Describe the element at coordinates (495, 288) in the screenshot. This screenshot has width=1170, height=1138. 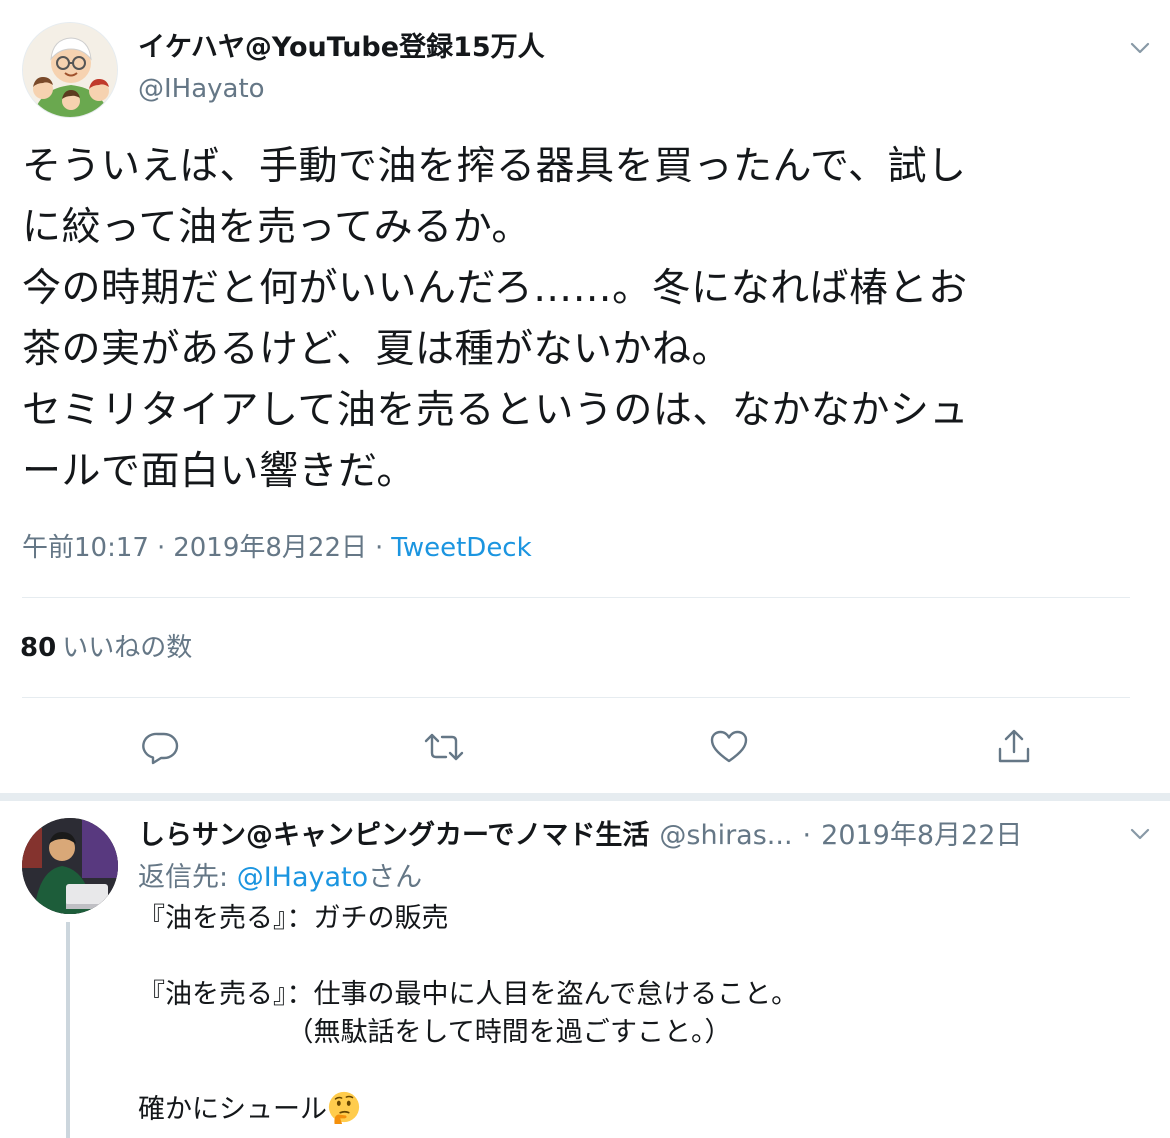
I see `tweet-text-line: 今の時期だと何がいいんだろ……。冬になれば椿とお` at that location.